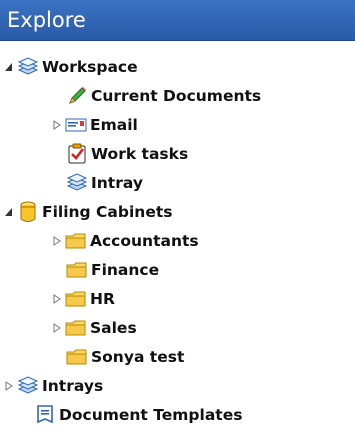 This screenshot has width=355, height=443. What do you see at coordinates (114, 124) in the screenshot?
I see `tree-label: Email` at bounding box center [114, 124].